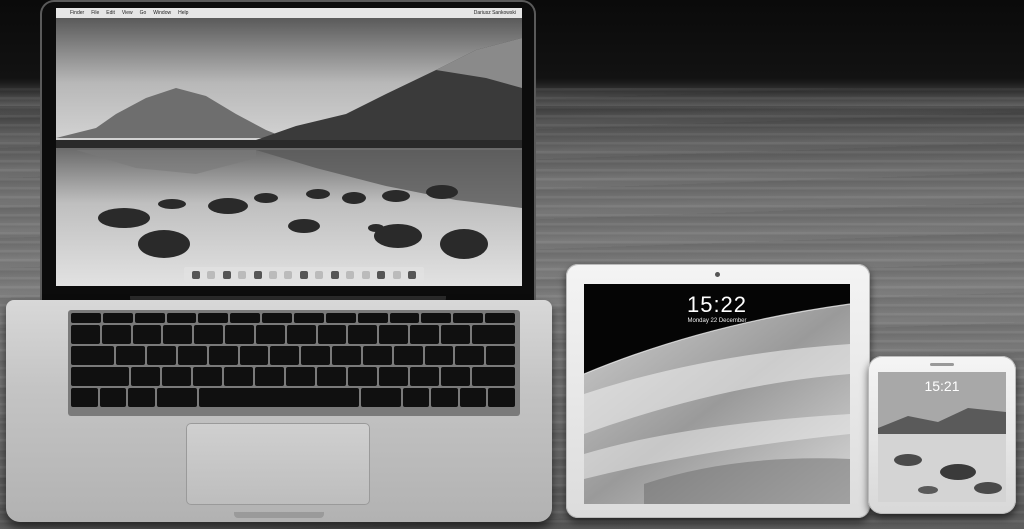 The height and width of the screenshot is (529, 1024). What do you see at coordinates (279, 515) in the screenshot?
I see `laptop-front-notch` at bounding box center [279, 515].